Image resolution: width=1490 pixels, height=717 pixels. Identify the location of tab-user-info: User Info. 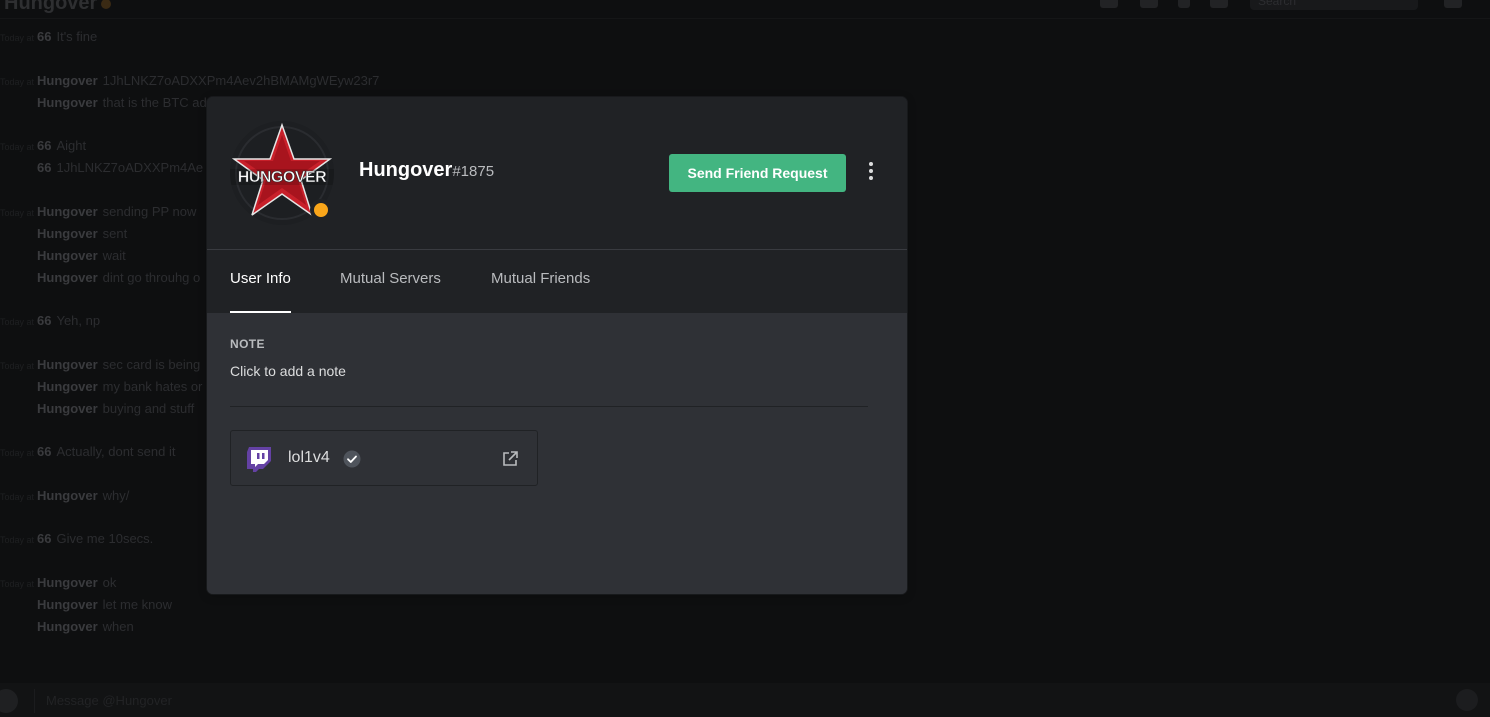
(260, 281).